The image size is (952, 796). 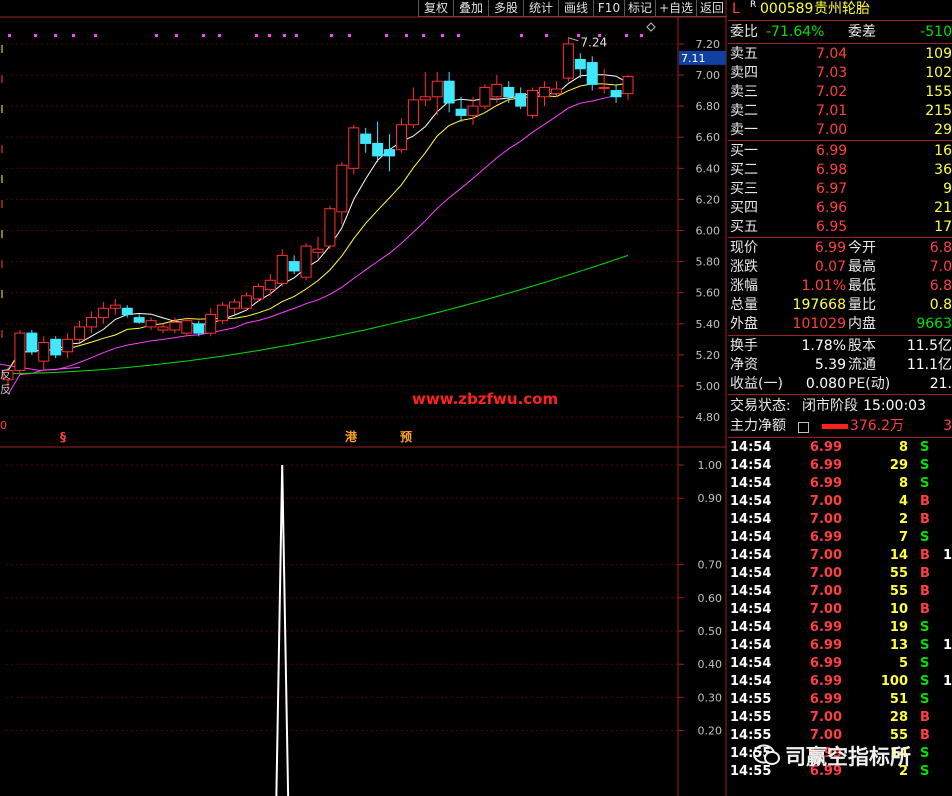 I want to click on tick-row: 14:54 6.99 100 S 1, so click(x=840, y=682).